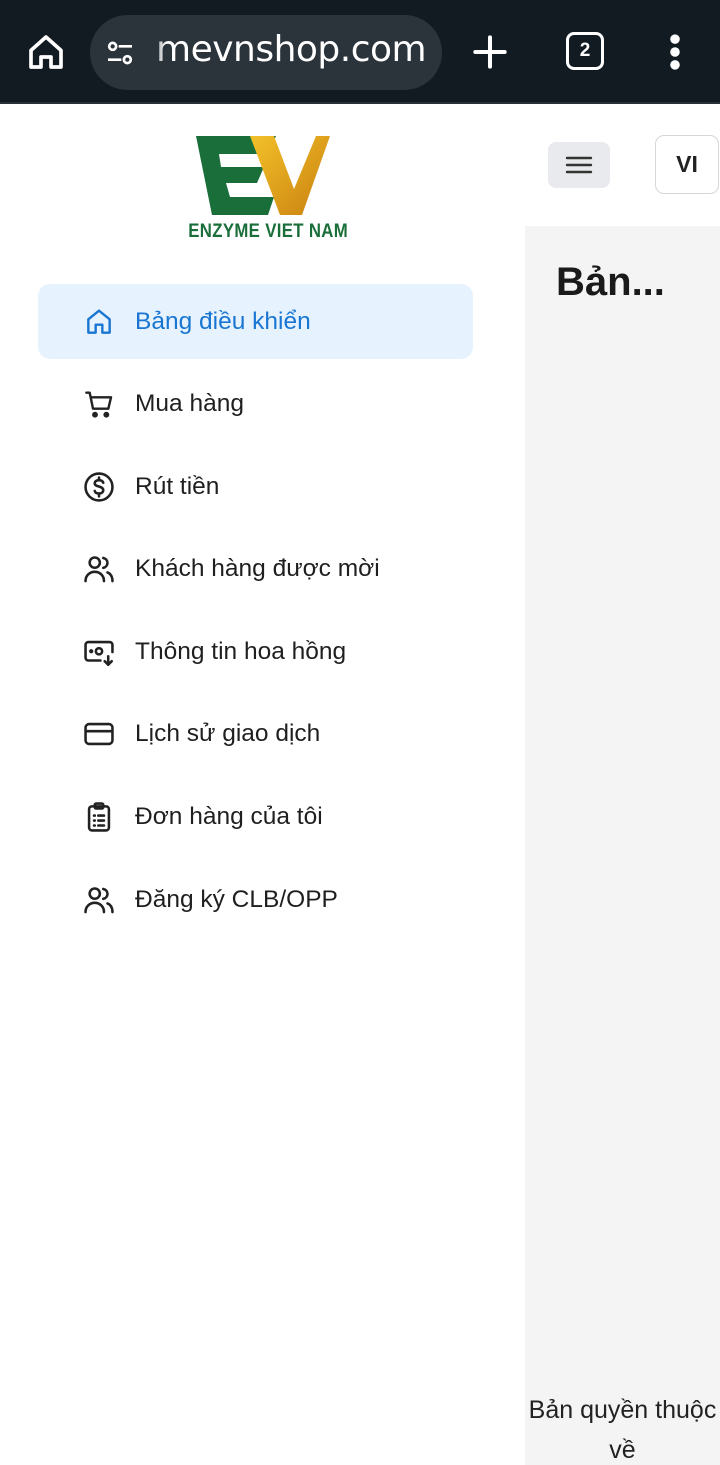  What do you see at coordinates (189, 404) in the screenshot?
I see `sidebar-item-label: Mua hàng` at bounding box center [189, 404].